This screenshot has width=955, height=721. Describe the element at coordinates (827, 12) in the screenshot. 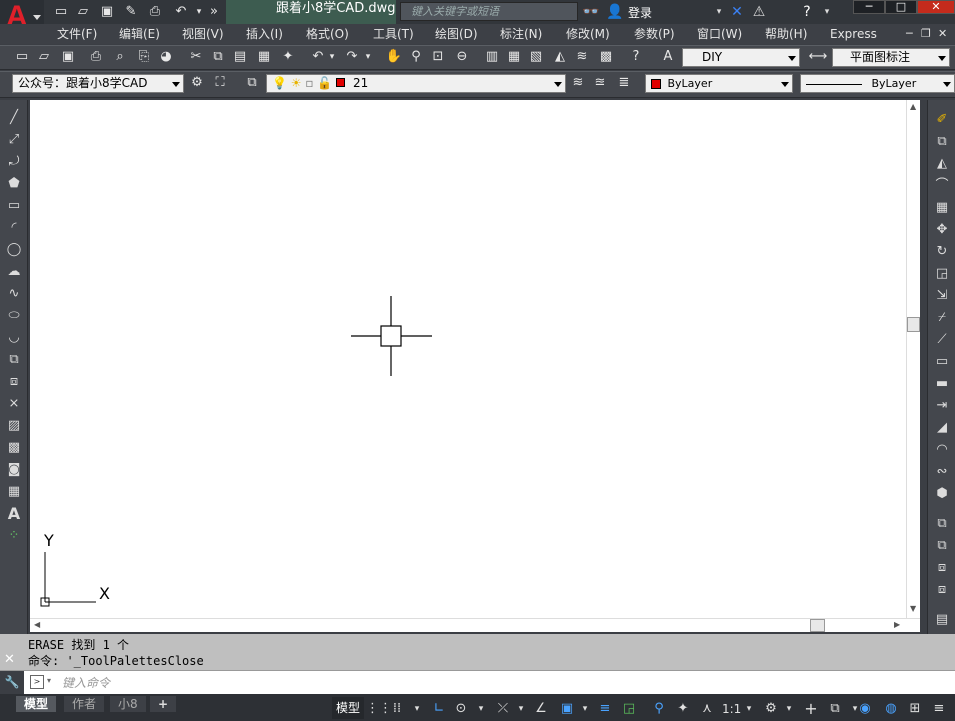

I see `help-dropdown-icon: ▾` at that location.